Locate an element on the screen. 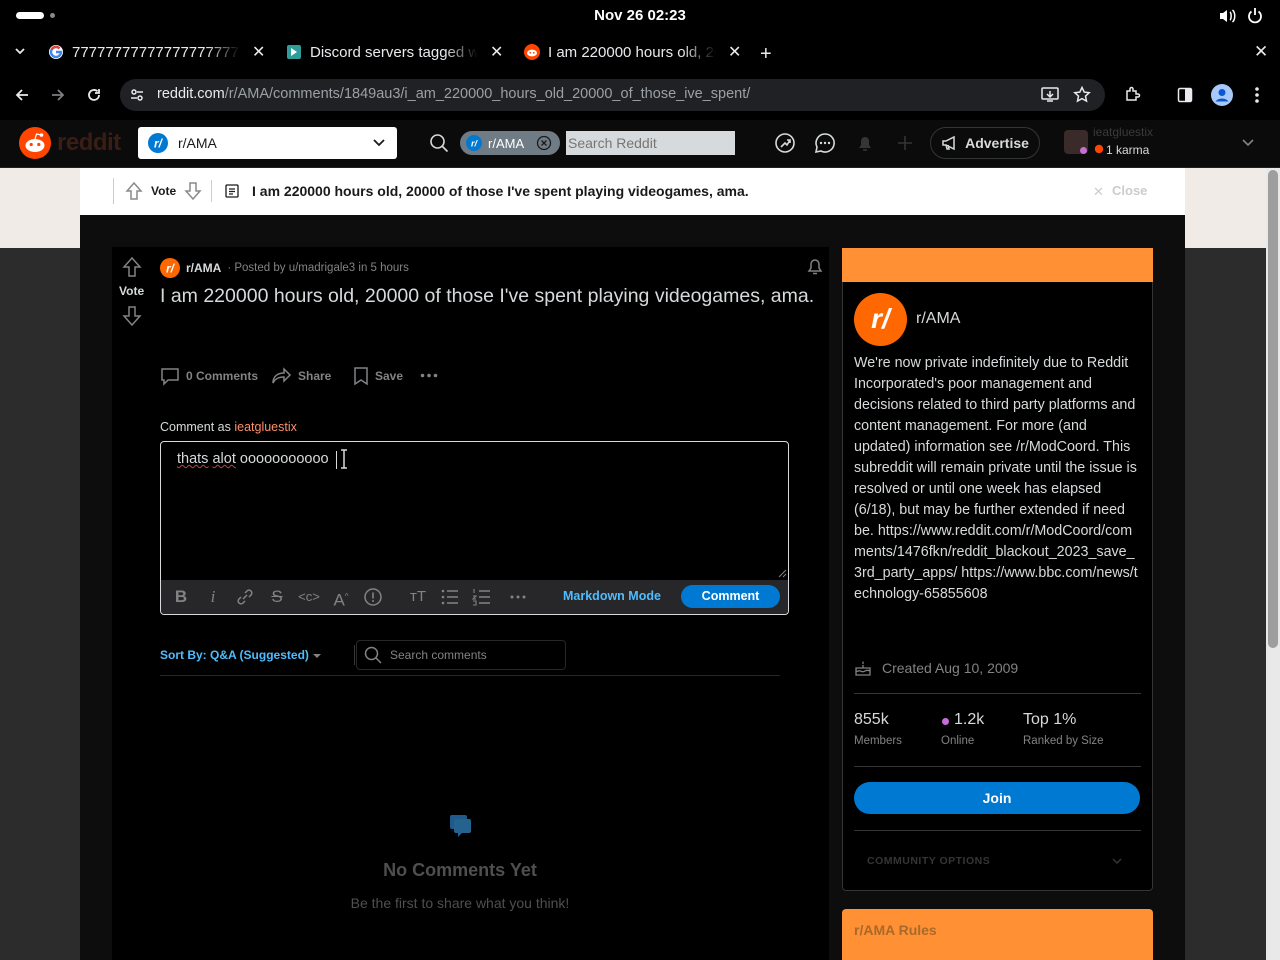 The width and height of the screenshot is (1280, 960). online-status-dot is located at coordinates (1083, 150).